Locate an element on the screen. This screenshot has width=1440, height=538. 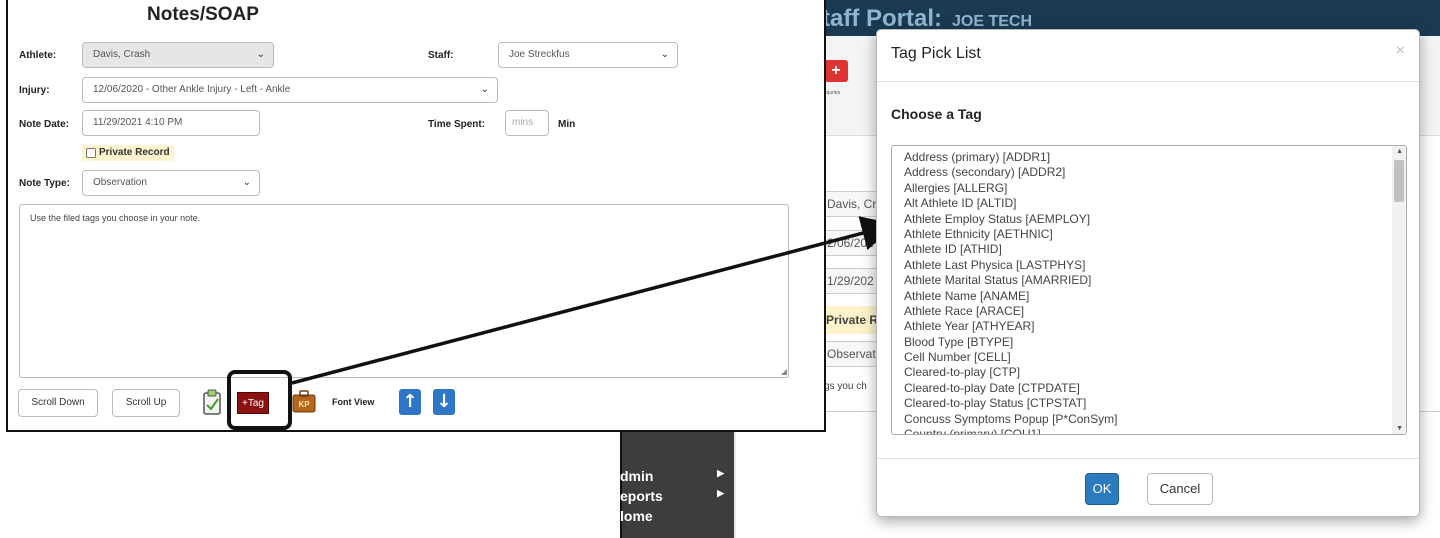
close-icon: × is located at coordinates (1400, 51).